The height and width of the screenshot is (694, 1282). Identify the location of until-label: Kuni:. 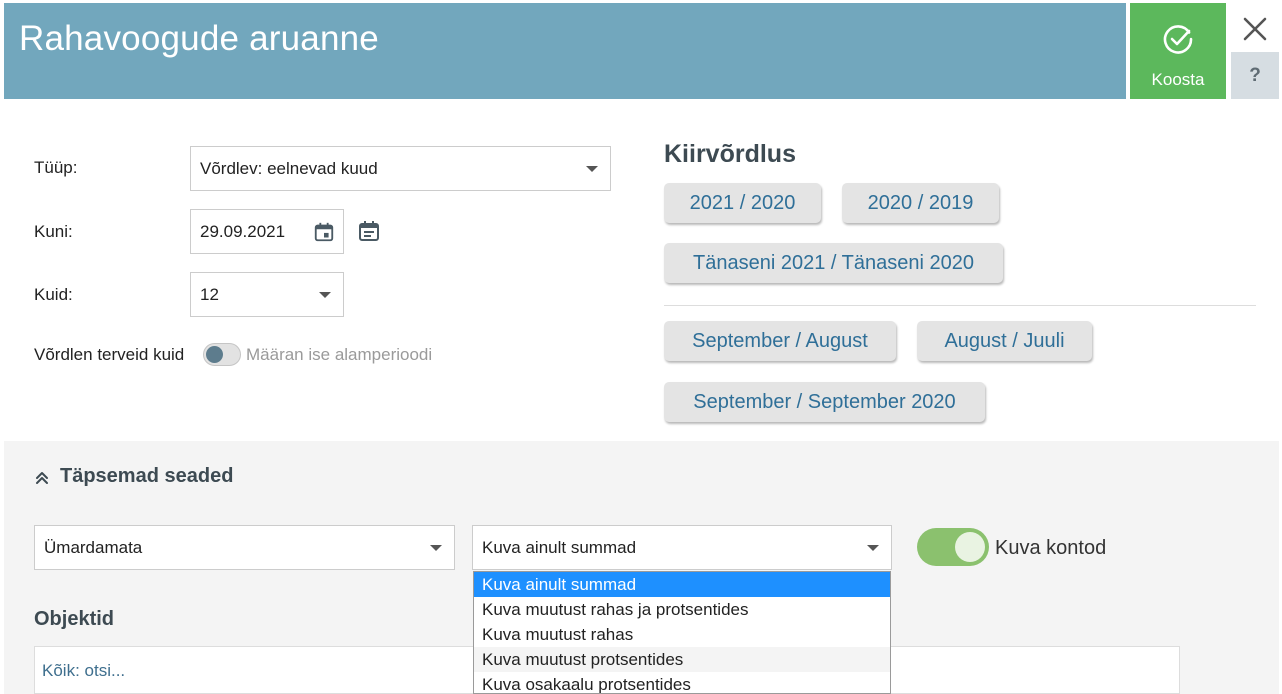
(53, 231).